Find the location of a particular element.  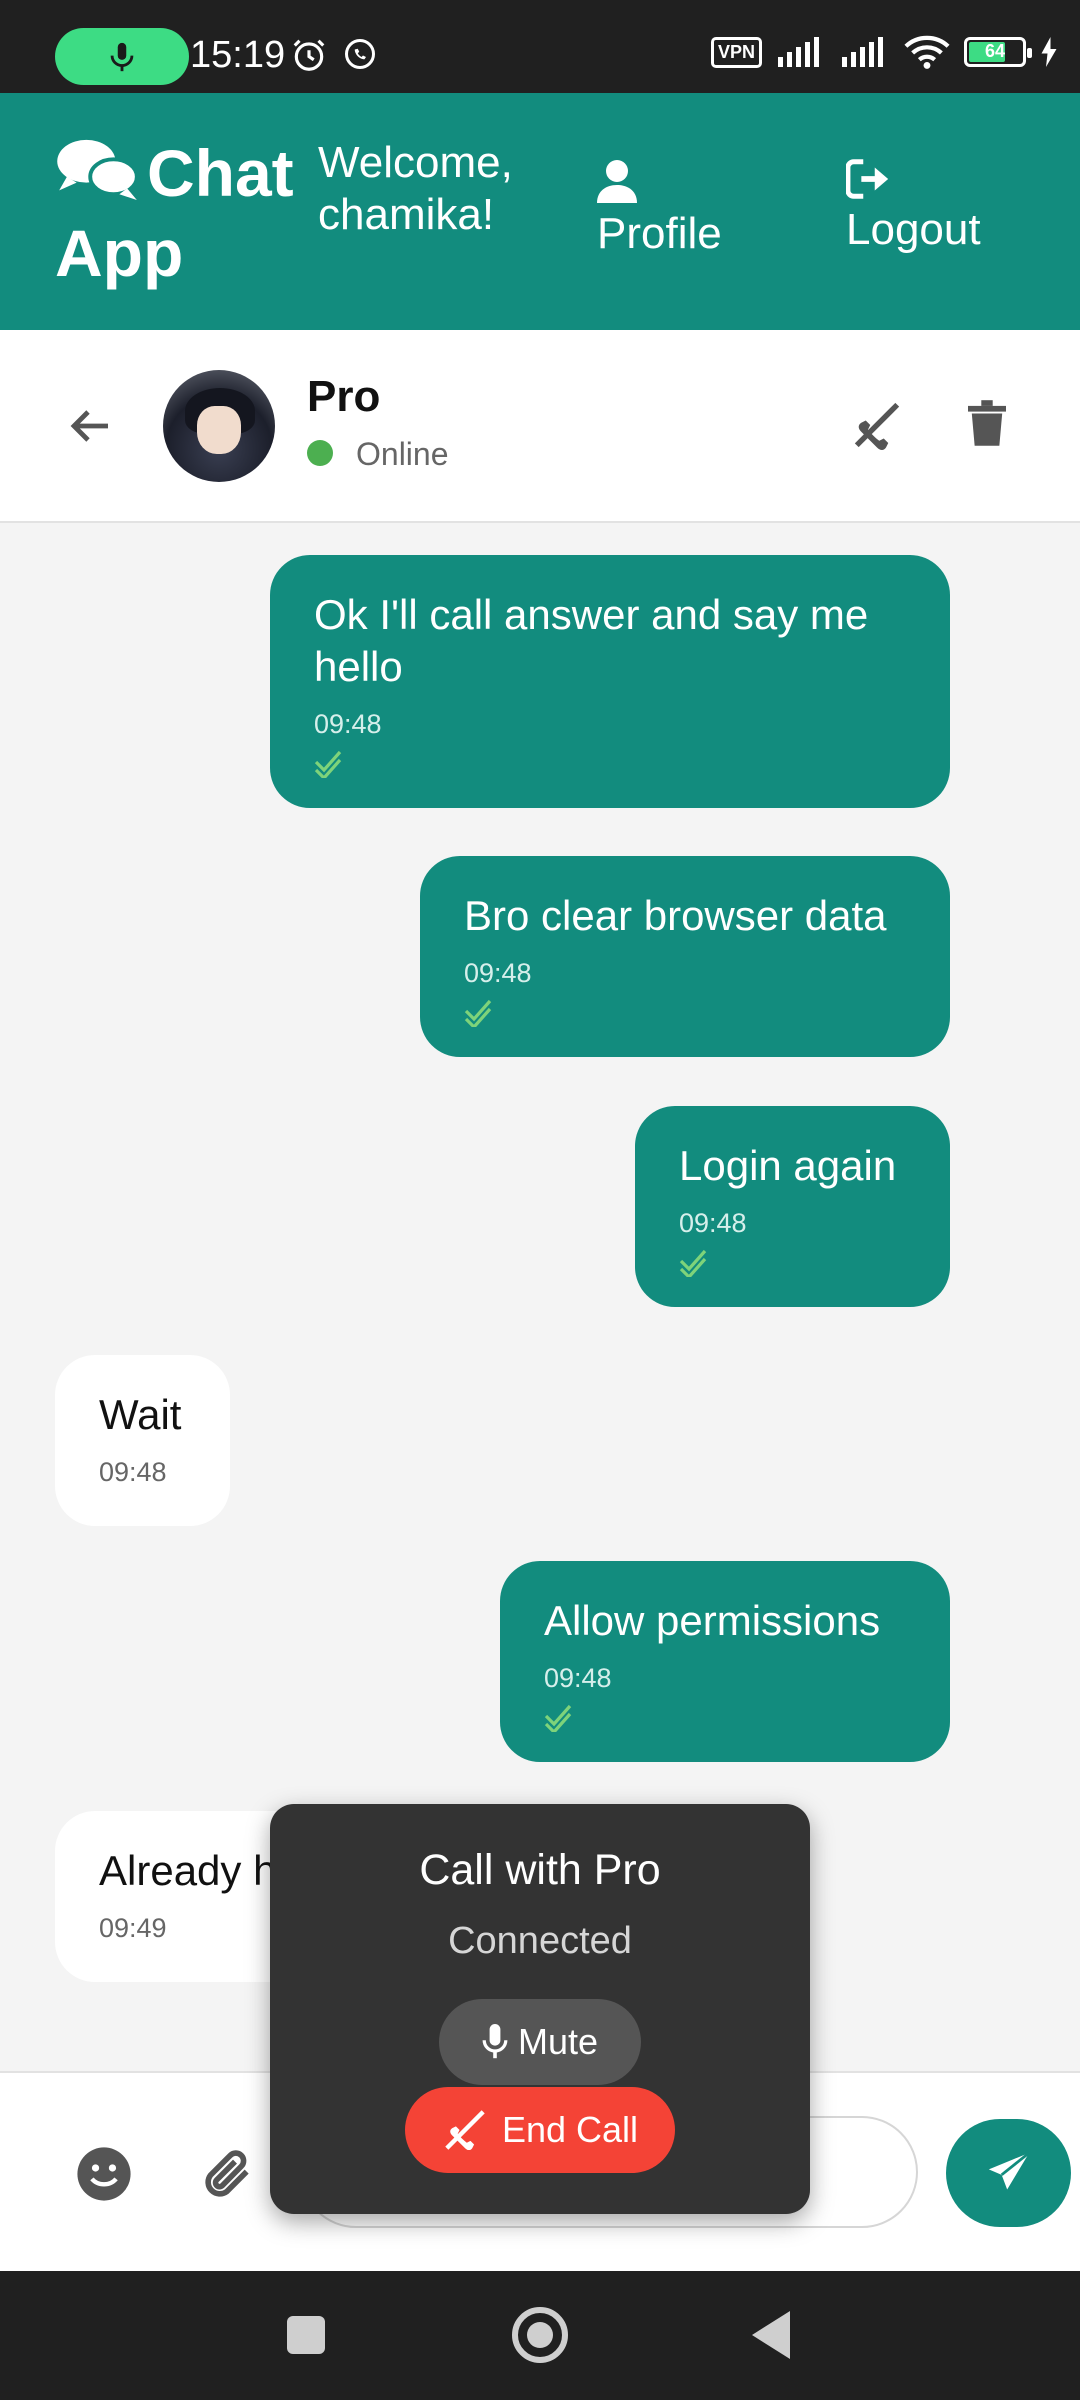

status-time: 15:19 is located at coordinates (238, 55).